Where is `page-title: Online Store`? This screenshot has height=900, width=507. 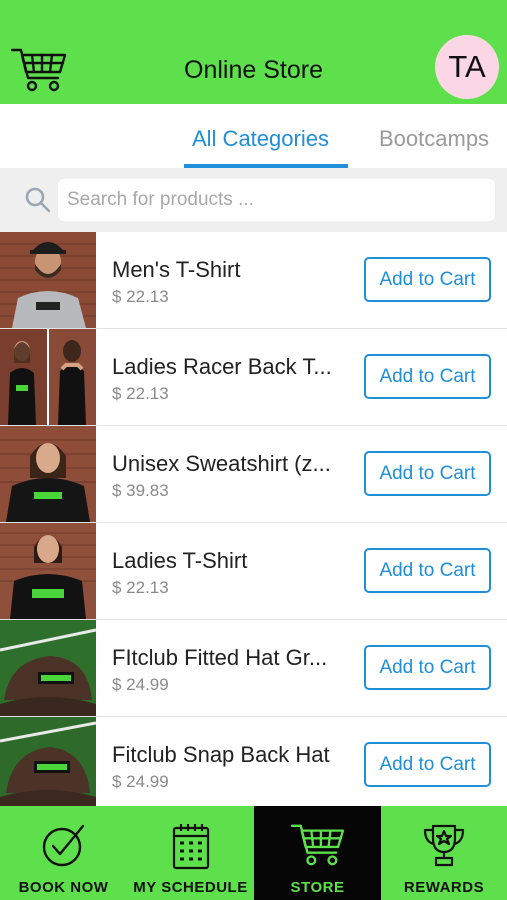 page-title: Online Store is located at coordinates (253, 70).